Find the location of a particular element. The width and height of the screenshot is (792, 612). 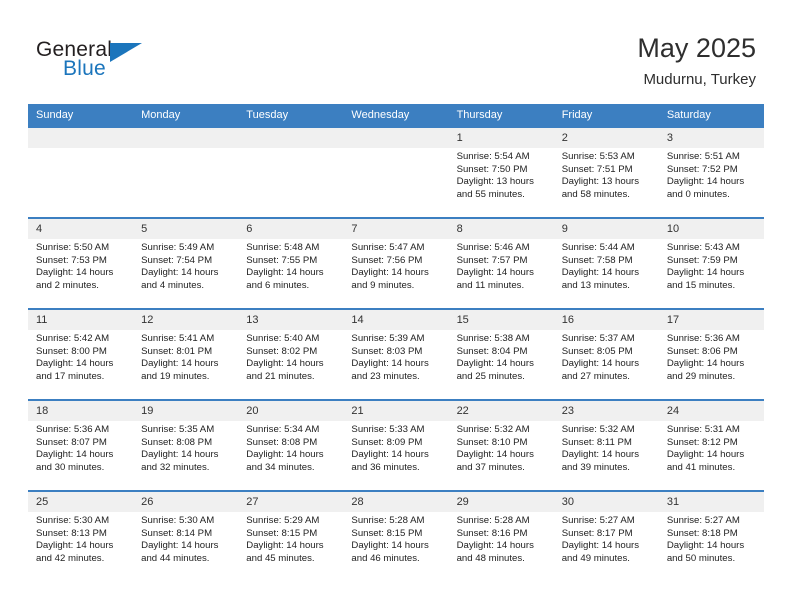

day-number: 10 is located at coordinates (711, 229).